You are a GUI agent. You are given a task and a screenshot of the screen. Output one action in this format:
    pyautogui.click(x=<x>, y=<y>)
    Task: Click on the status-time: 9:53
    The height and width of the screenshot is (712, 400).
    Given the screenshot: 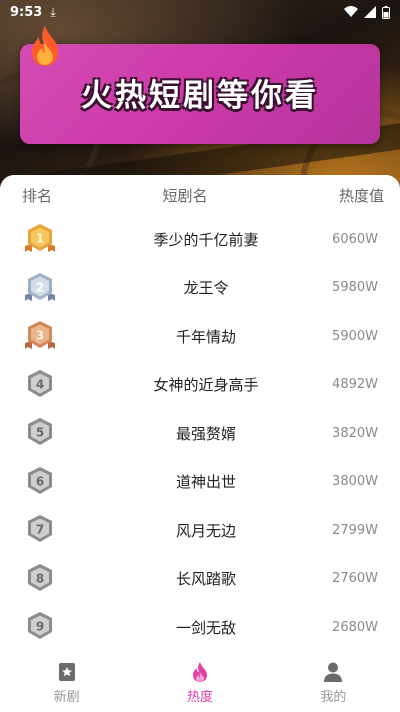 What is the action you would take?
    pyautogui.click(x=26, y=12)
    